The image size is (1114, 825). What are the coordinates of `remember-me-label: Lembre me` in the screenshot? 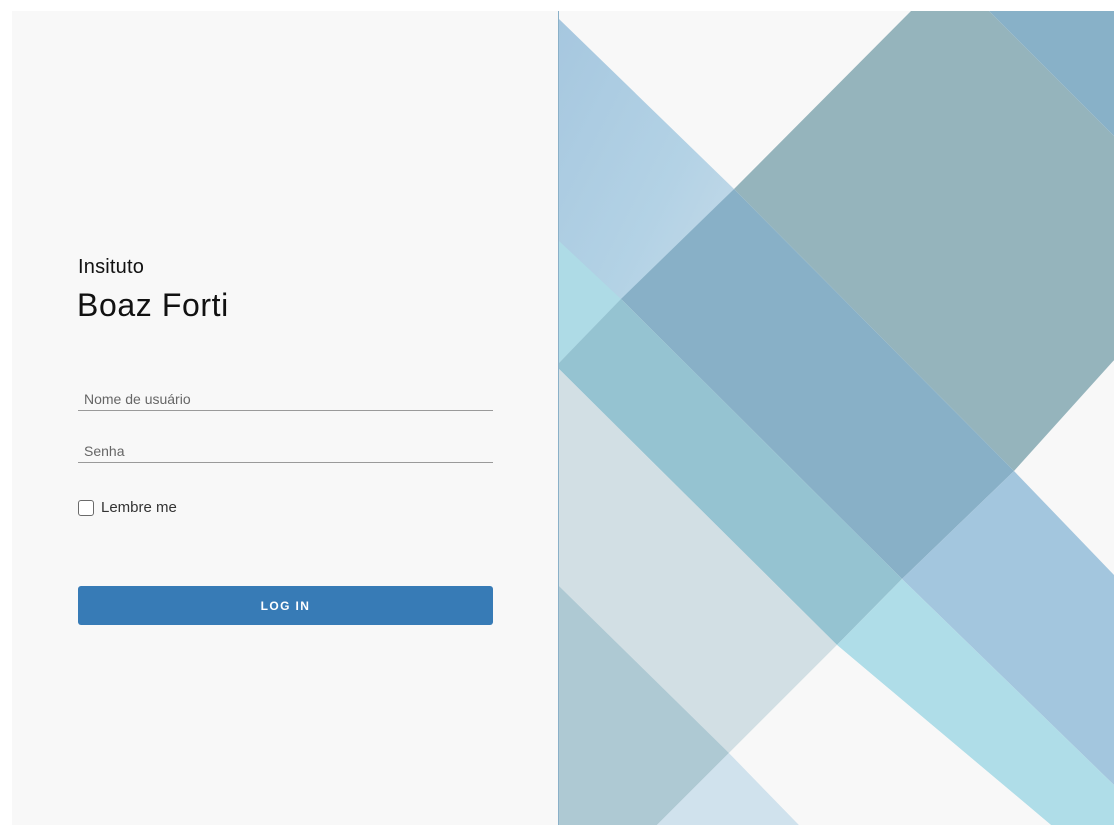 It's located at (139, 507).